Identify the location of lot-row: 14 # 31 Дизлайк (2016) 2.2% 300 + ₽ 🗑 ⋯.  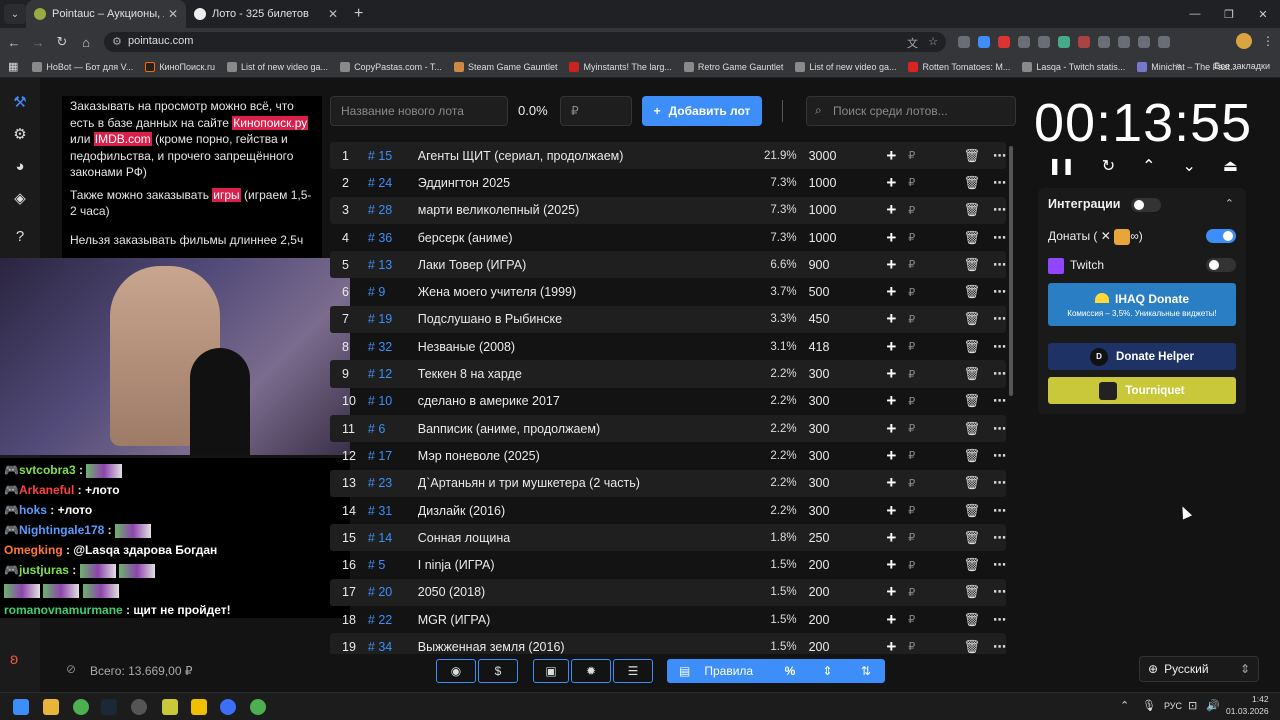
(668, 510).